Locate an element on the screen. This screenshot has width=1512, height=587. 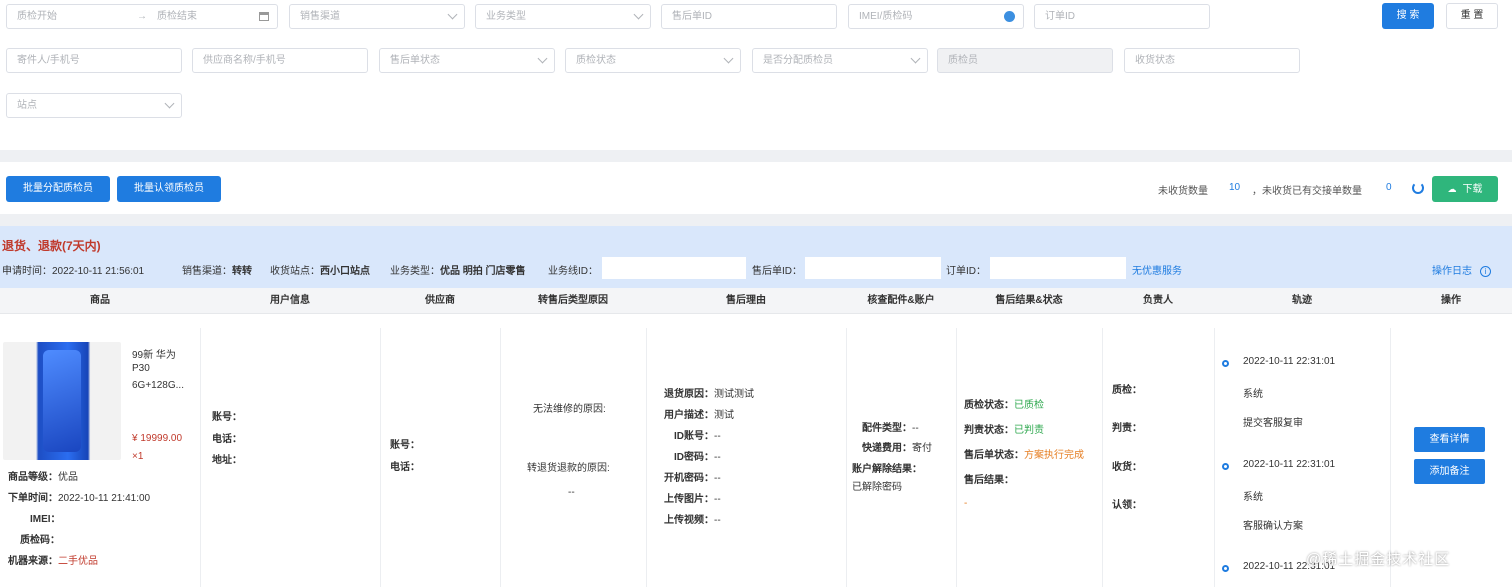
sales-channel: 销售渠道：转转 is located at coordinates (217, 269).